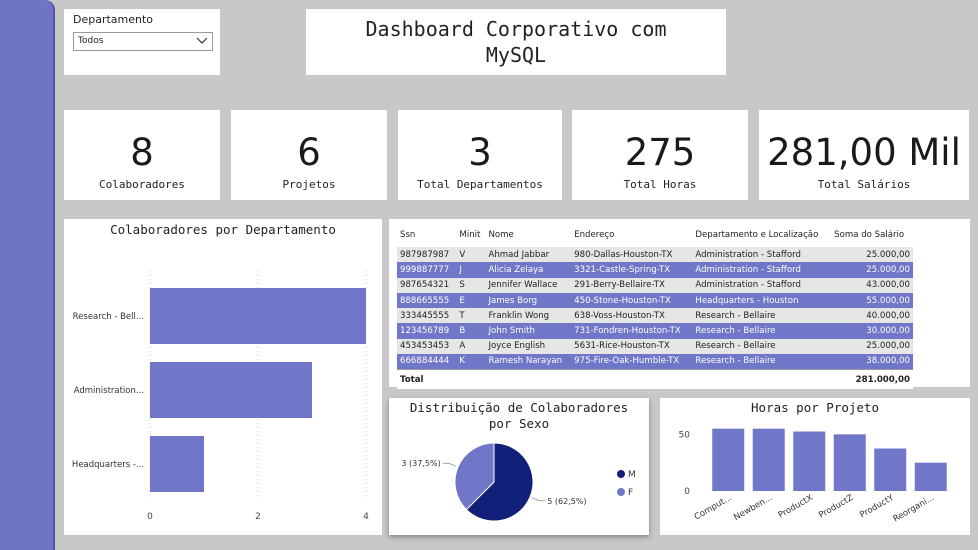  I want to click on leader-line, so click(449, 464).